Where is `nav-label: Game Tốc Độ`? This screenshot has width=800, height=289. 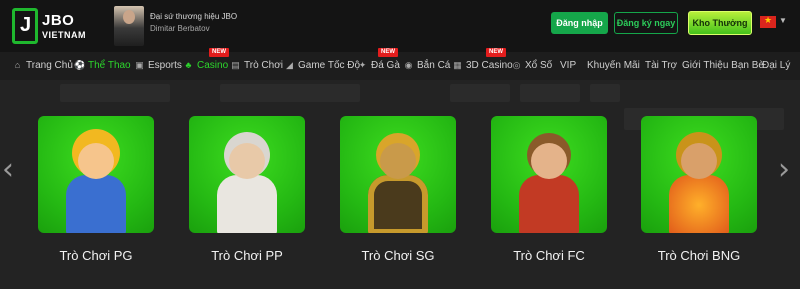
nav-label: Game Tốc Độ is located at coordinates (329, 65).